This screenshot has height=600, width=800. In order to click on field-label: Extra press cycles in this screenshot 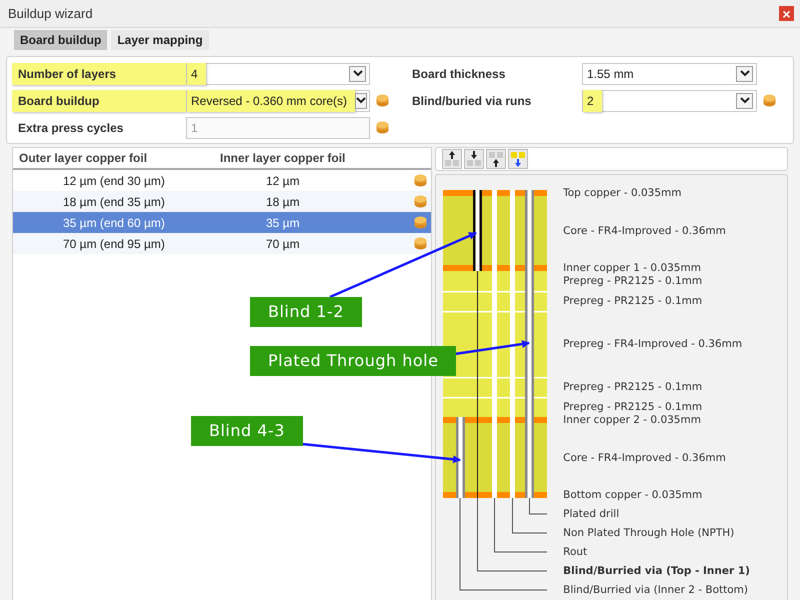, I will do `click(70, 128)`.